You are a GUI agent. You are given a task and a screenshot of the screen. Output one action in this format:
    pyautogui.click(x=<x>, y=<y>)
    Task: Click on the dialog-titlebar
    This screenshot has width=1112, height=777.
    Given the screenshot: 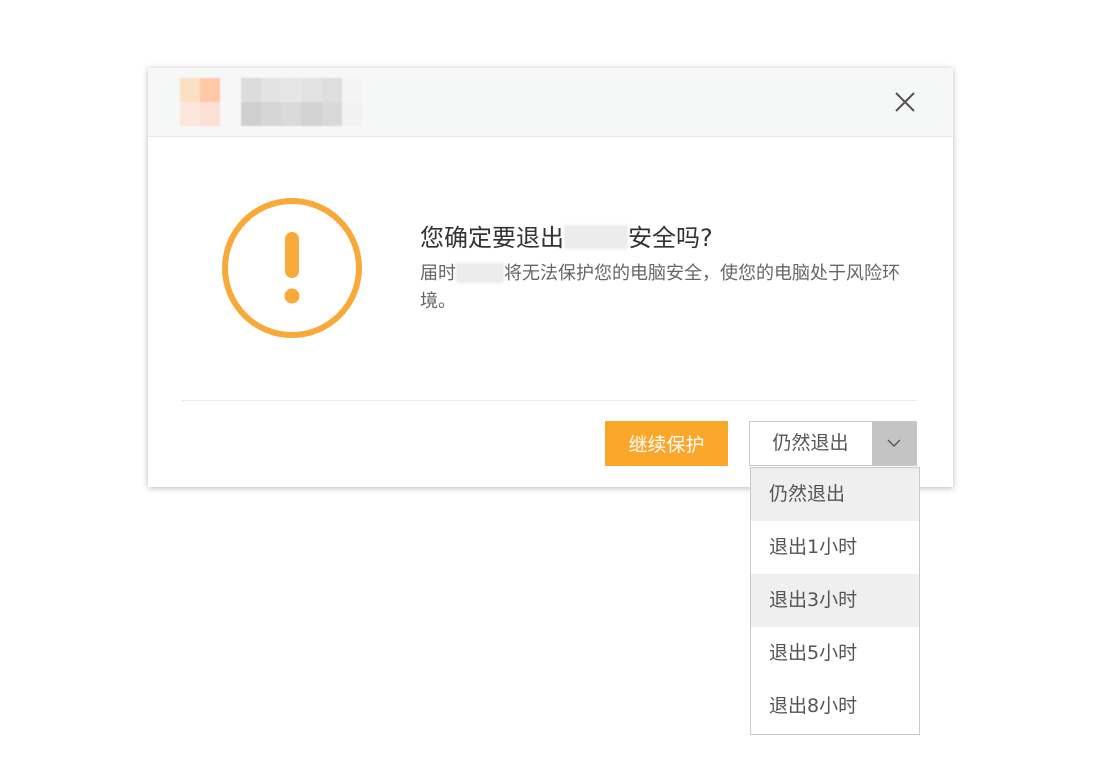 What is the action you would take?
    pyautogui.click(x=550, y=102)
    